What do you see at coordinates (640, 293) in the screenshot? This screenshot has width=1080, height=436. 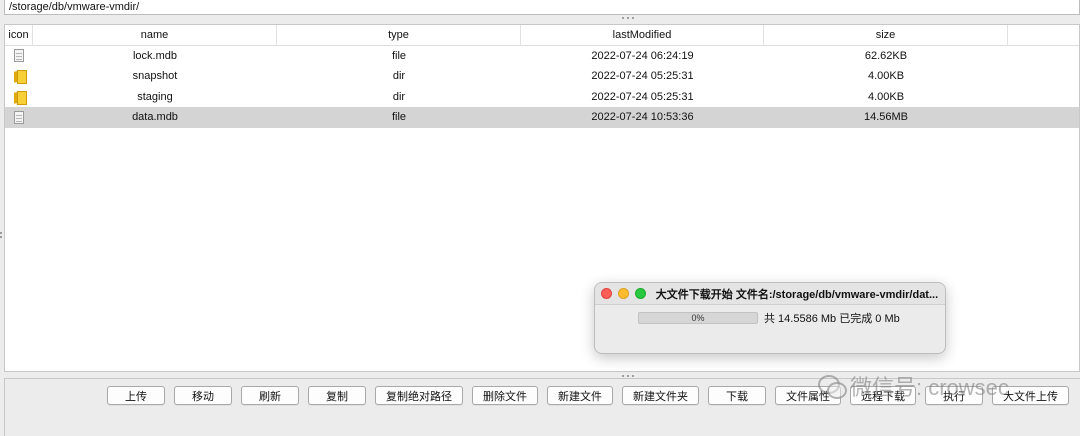 I see `zoom-window-icon` at bounding box center [640, 293].